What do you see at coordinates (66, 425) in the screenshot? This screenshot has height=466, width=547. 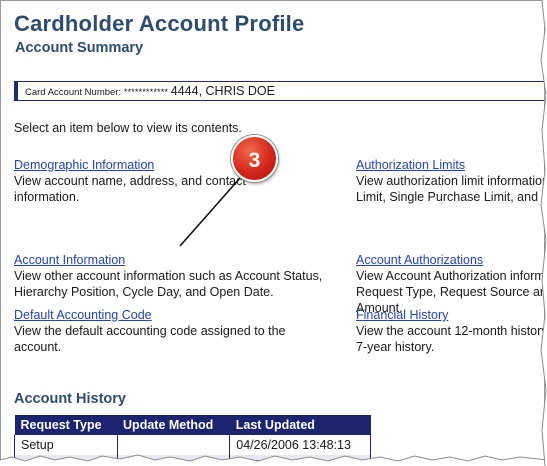 I see `column-header-request-type: Request Type` at bounding box center [66, 425].